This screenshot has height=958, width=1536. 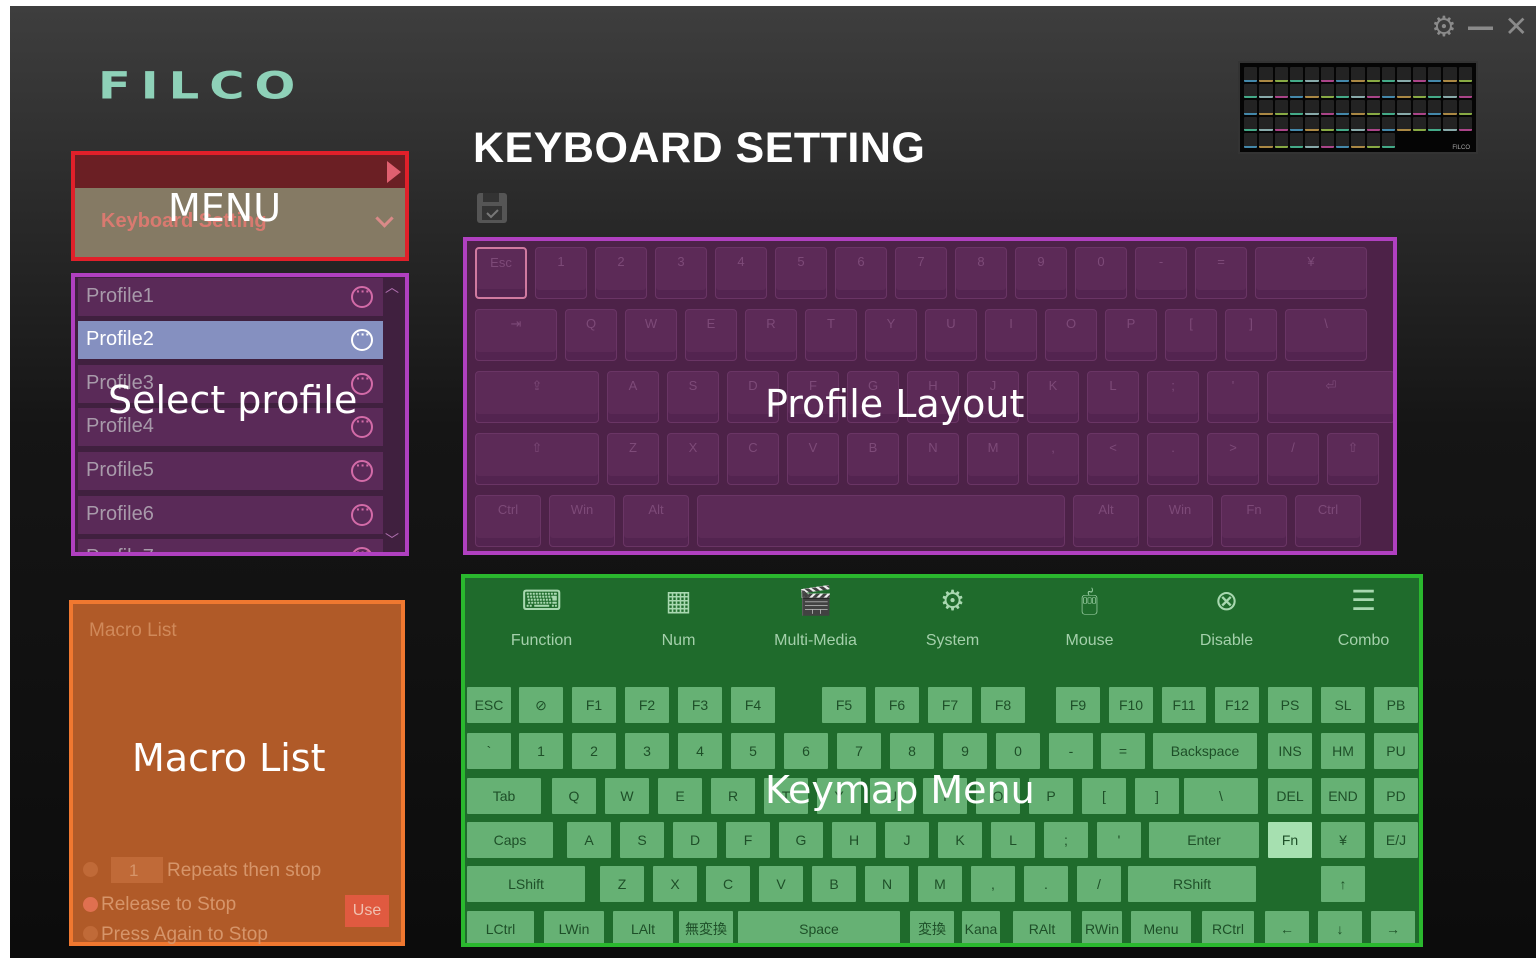 What do you see at coordinates (1251, 335) in the screenshot?
I see `layout-key: ]` at bounding box center [1251, 335].